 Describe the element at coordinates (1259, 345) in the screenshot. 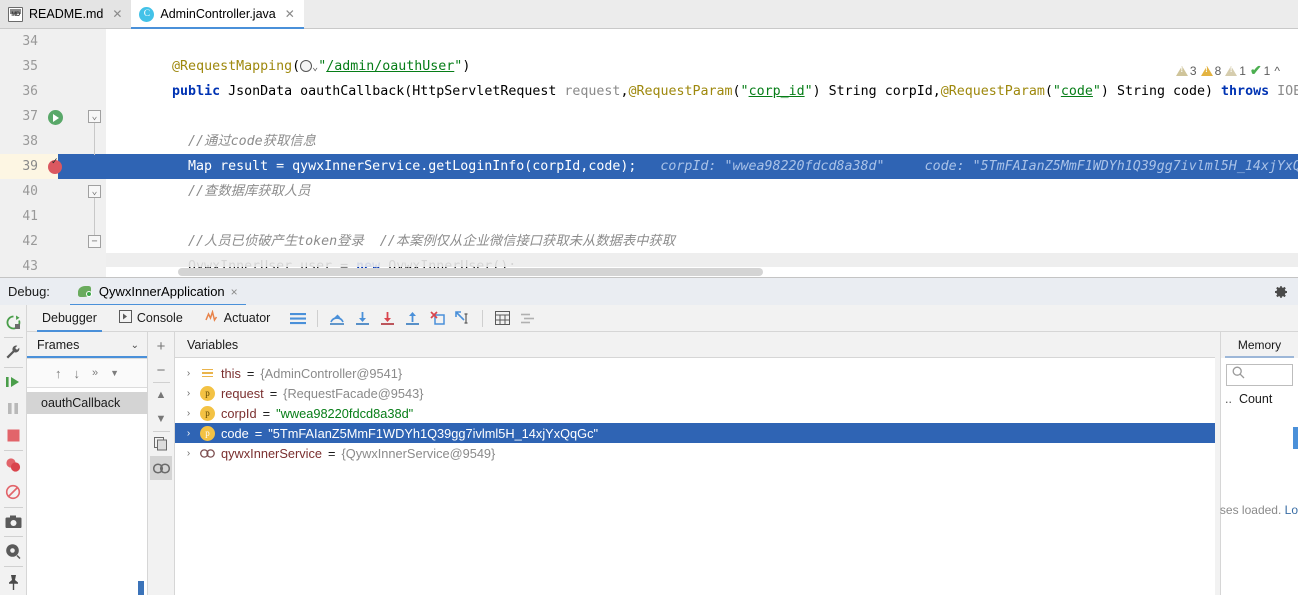

I see `memory-header: Memory` at that location.